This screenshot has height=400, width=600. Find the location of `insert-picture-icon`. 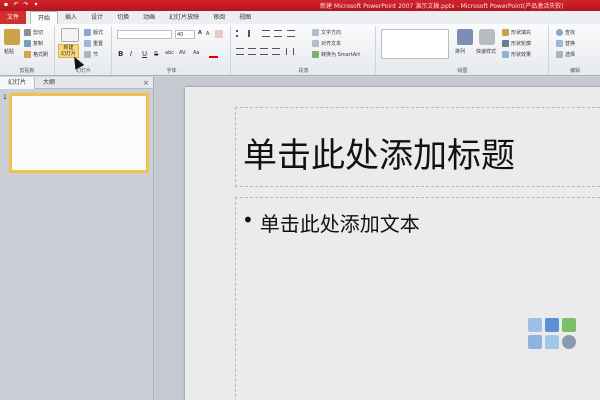

insert-picture-icon is located at coordinates (535, 342).